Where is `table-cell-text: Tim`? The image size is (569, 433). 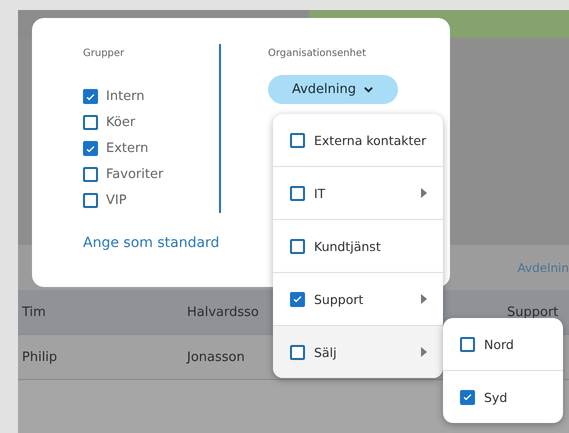 table-cell-text: Tim is located at coordinates (33, 312).